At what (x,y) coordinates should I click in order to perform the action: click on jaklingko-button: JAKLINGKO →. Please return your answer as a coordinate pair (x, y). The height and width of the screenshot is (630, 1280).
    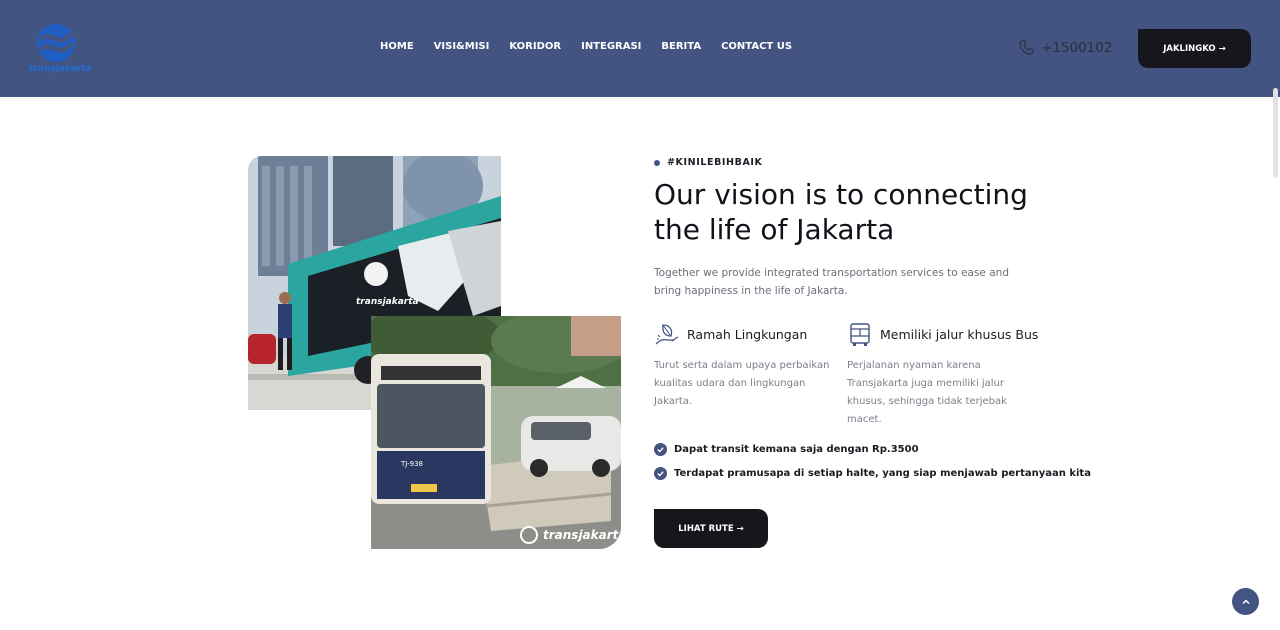
    Looking at the image, I should click on (1194, 48).